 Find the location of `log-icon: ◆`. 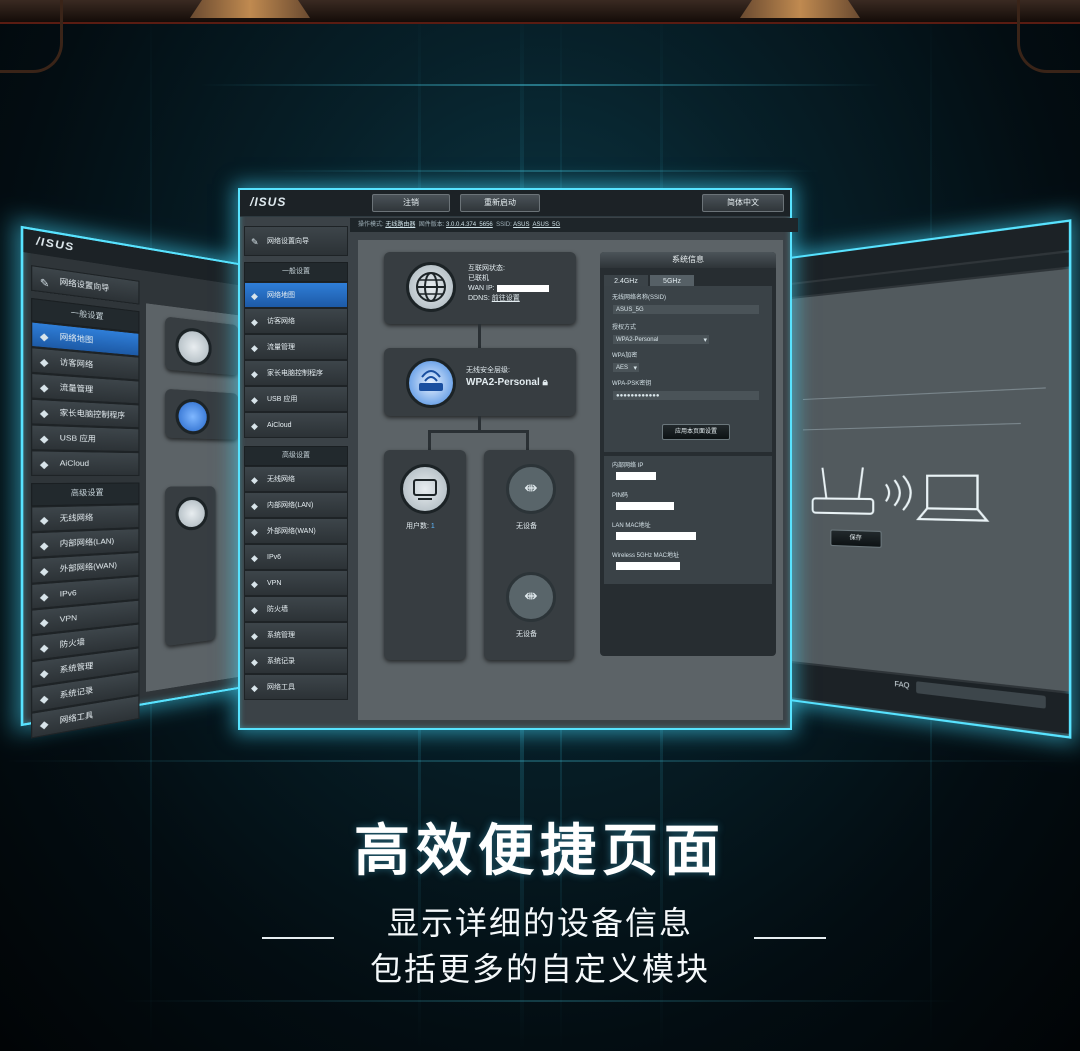

log-icon: ◆ is located at coordinates (254, 662).